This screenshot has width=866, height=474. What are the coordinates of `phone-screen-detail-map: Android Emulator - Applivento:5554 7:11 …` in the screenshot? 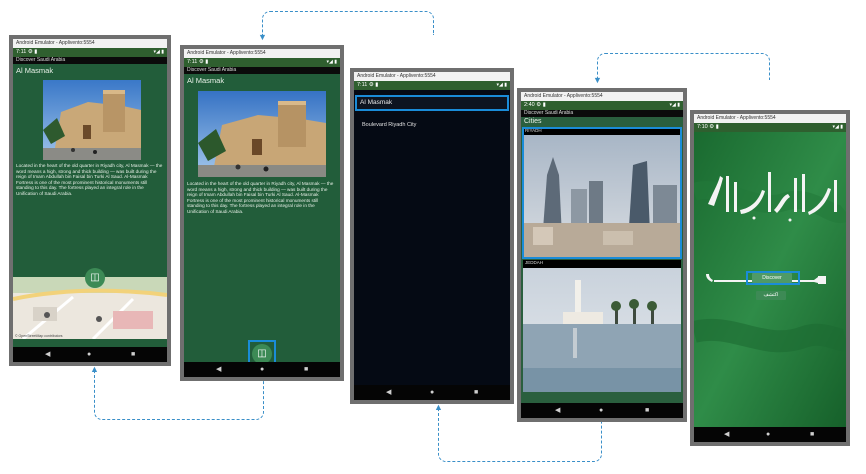 It's located at (90, 200).